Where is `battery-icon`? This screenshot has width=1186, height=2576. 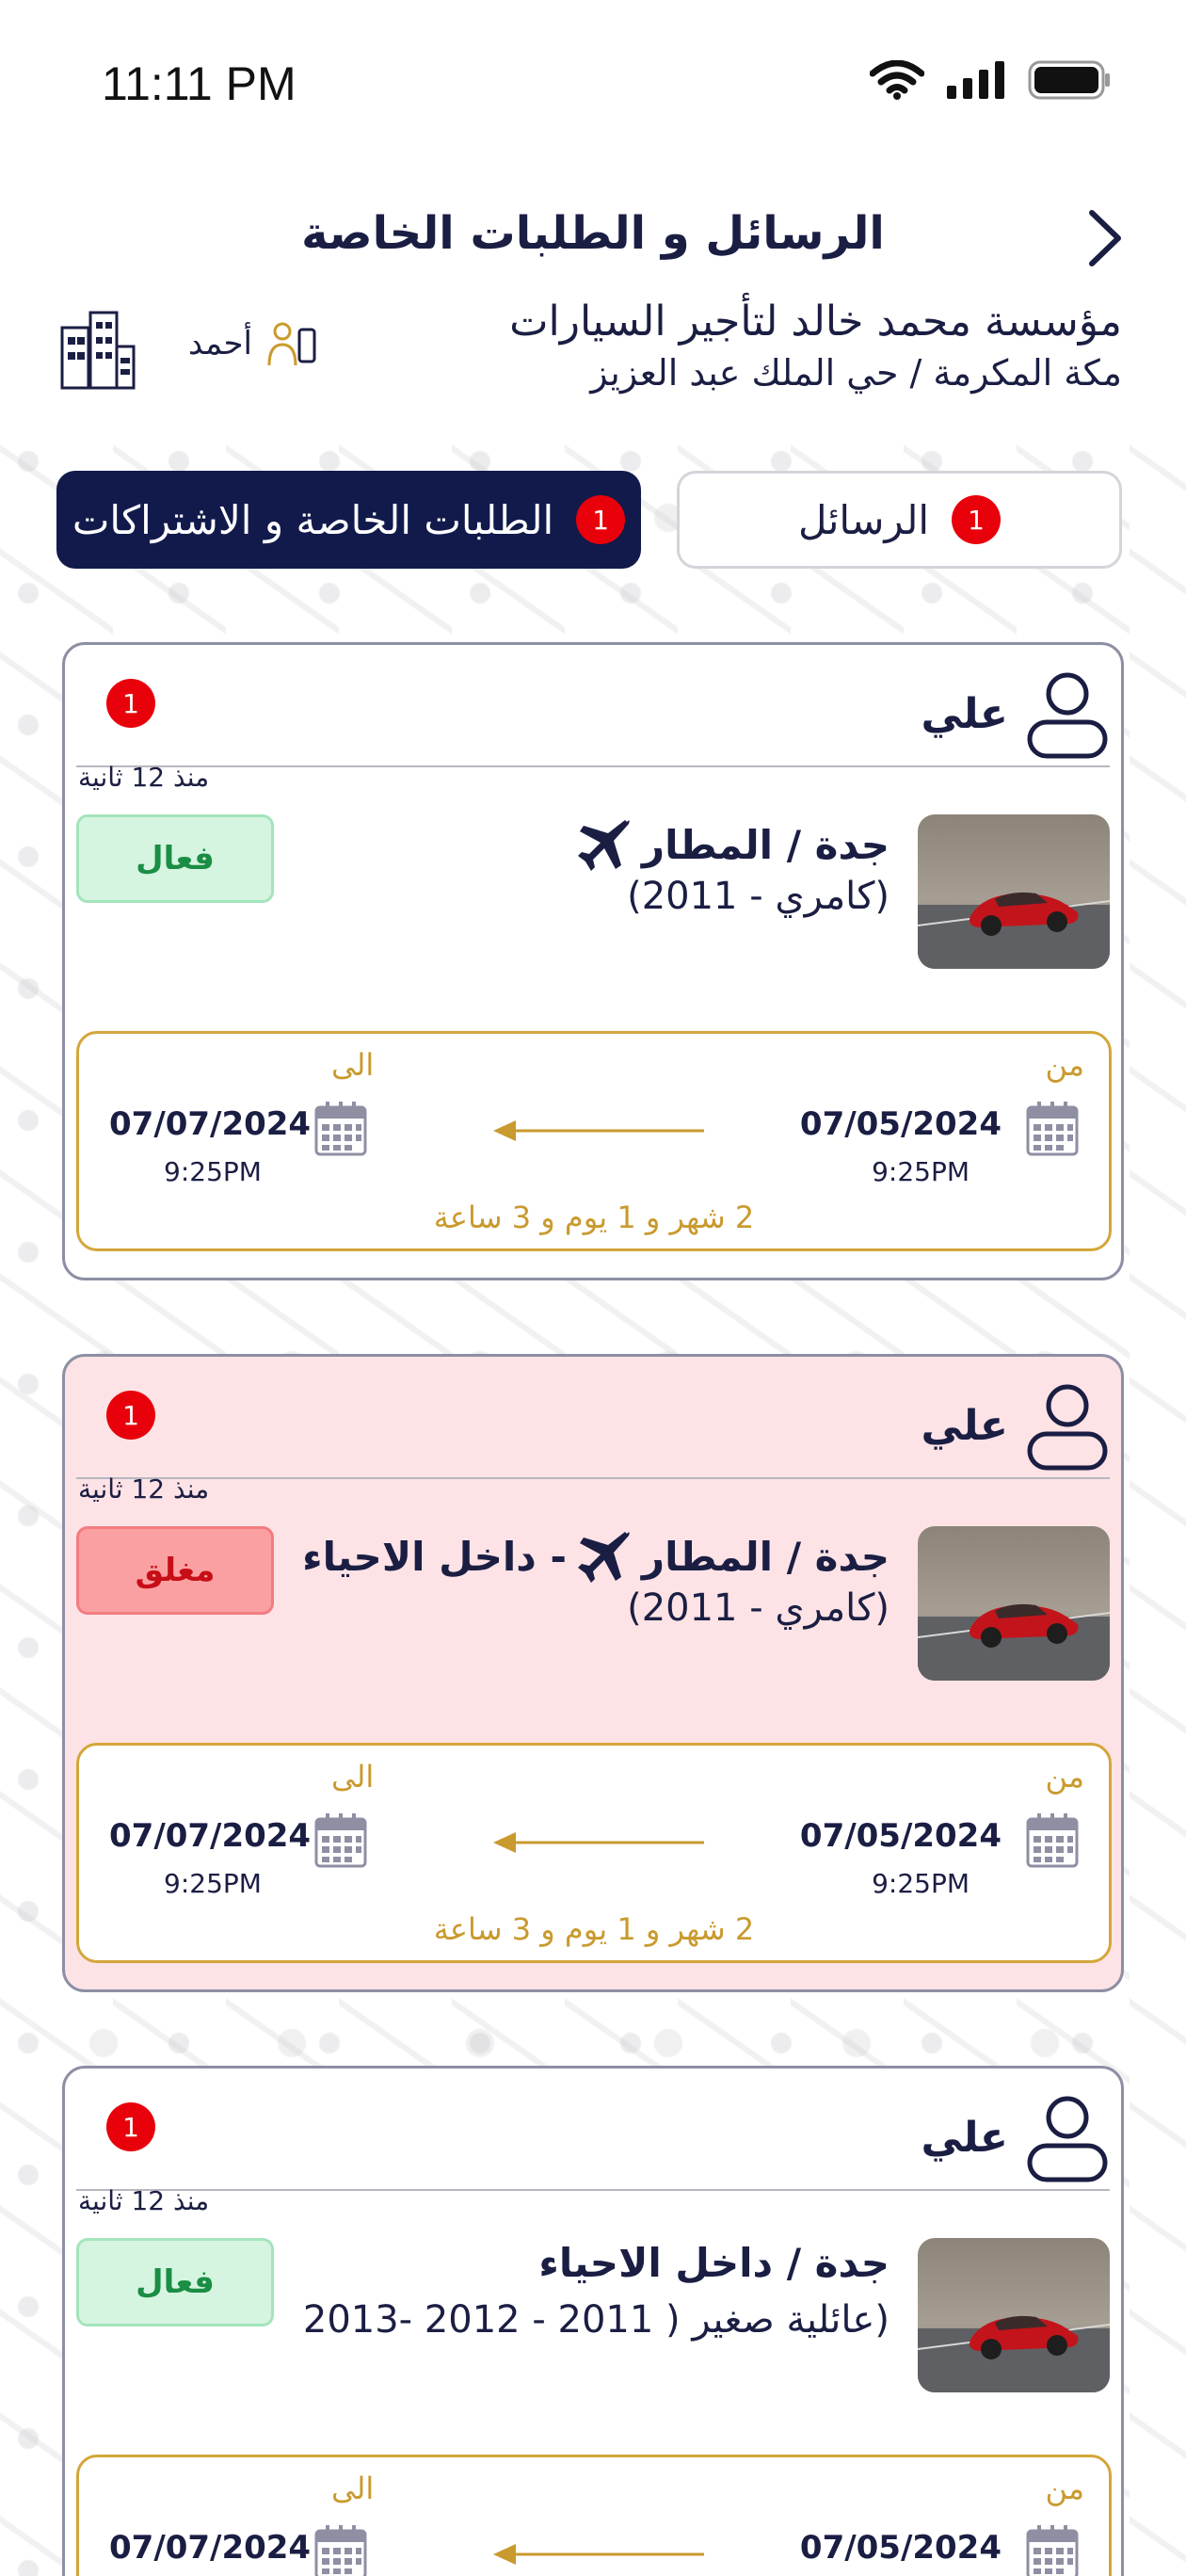
battery-icon is located at coordinates (1069, 80).